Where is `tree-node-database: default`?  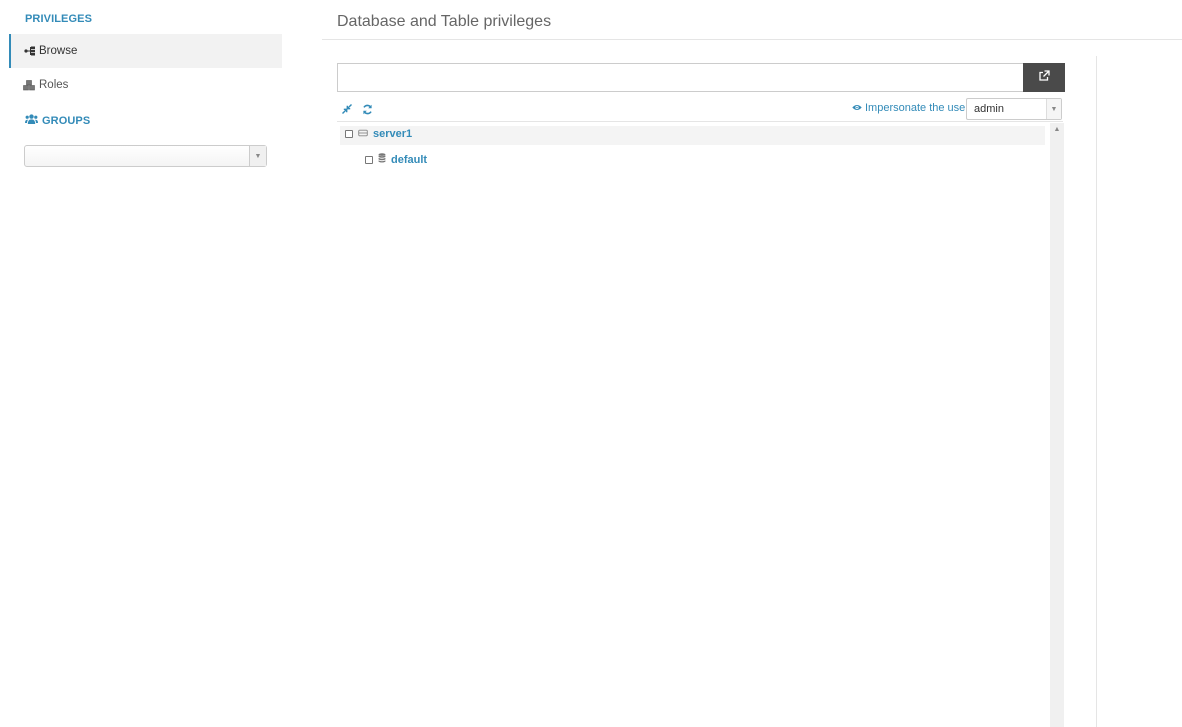
tree-node-database: default is located at coordinates (396, 159).